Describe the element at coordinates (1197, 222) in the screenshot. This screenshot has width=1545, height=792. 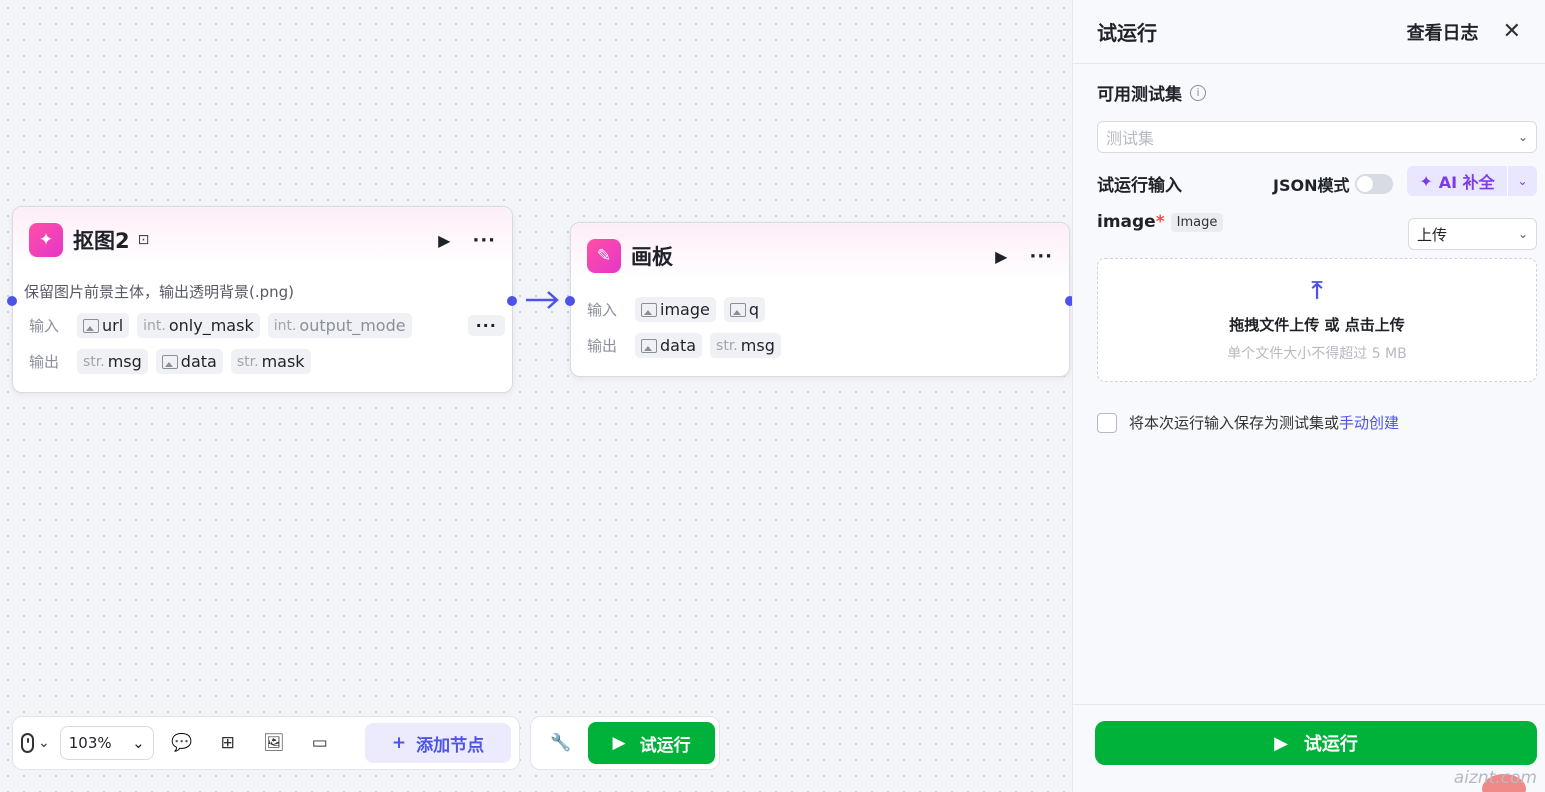
I see `type-tag: Image` at that location.